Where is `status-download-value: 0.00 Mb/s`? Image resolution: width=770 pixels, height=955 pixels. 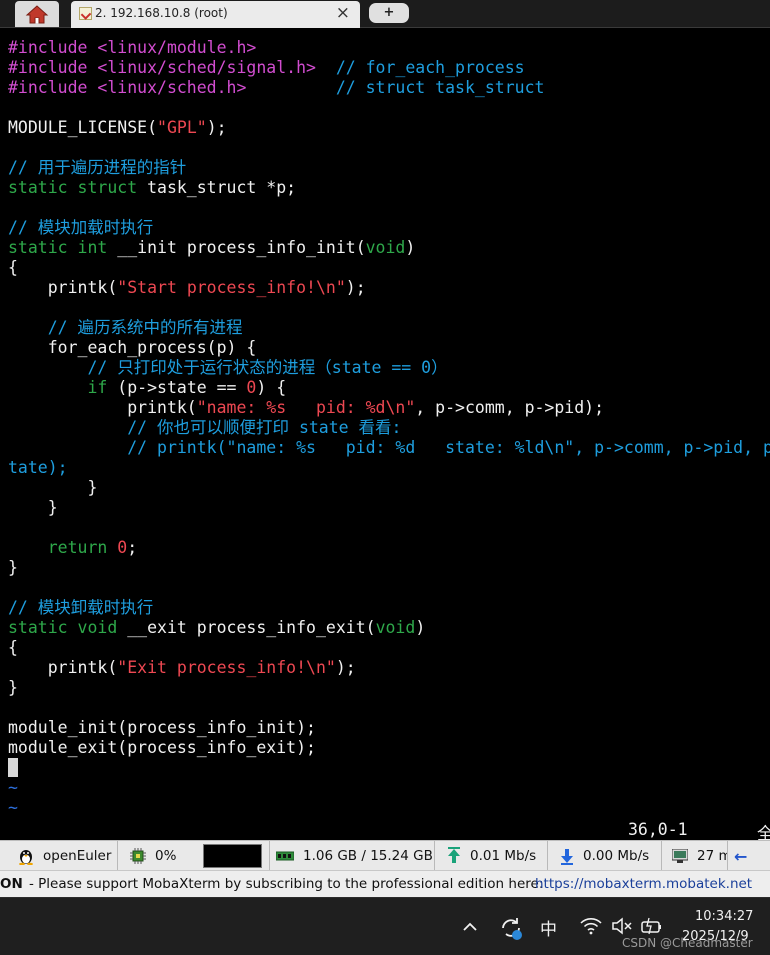
status-download-value: 0.00 Mb/s is located at coordinates (616, 856).